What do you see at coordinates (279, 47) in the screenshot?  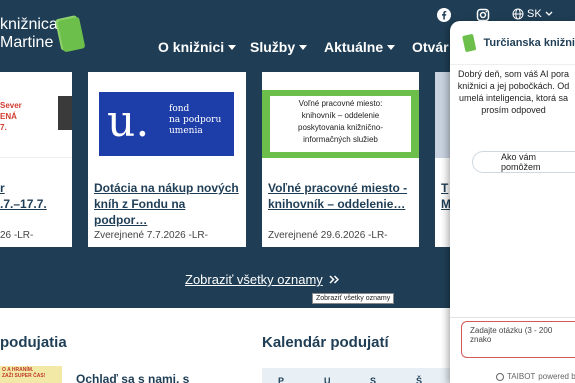 I see `nav-sluzby: Služby` at bounding box center [279, 47].